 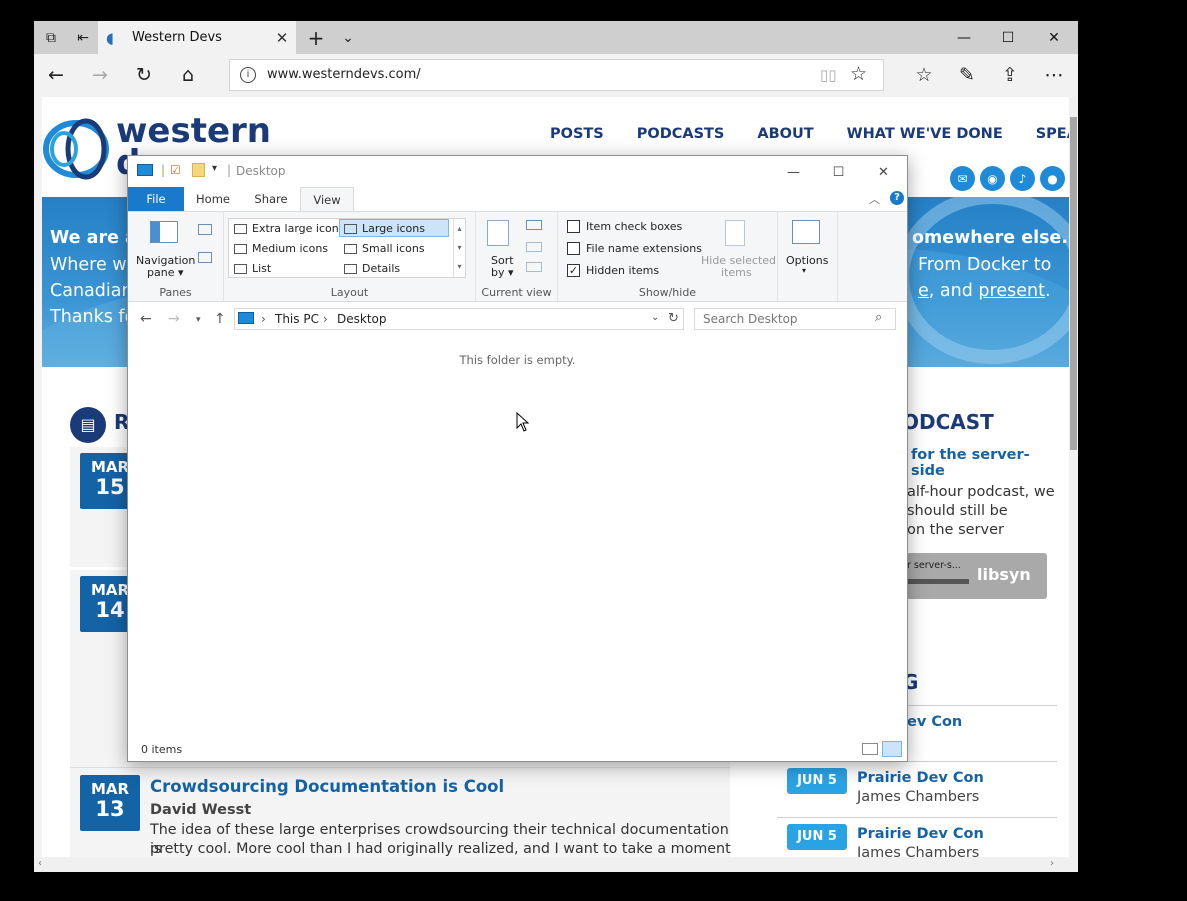 I want to click on banner-link-present: present, so click(x=1011, y=291).